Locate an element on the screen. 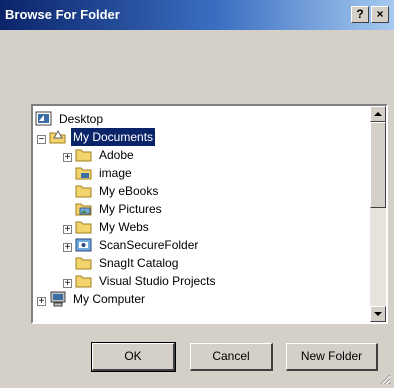  tree-item-label: Adobe is located at coordinates (116, 155).